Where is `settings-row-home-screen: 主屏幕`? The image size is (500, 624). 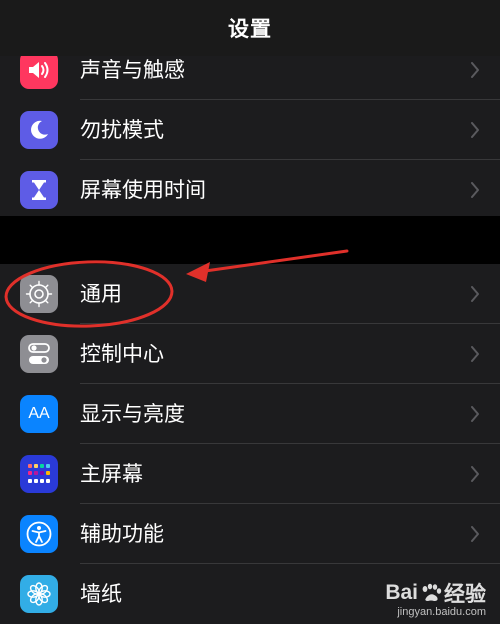 settings-row-home-screen: 主屏幕 is located at coordinates (250, 474).